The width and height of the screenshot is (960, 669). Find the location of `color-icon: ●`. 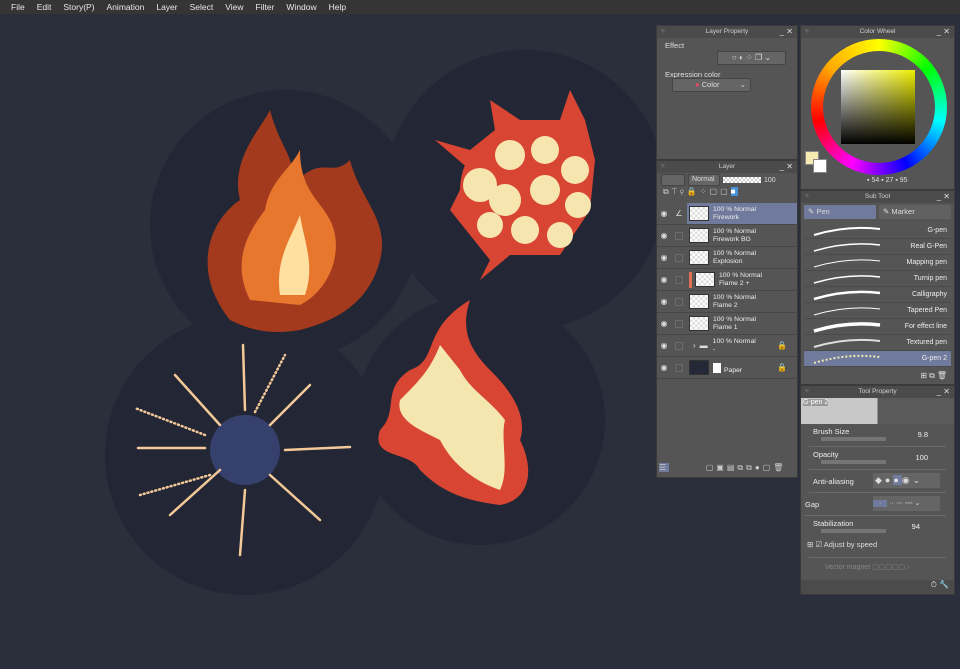

color-icon: ● is located at coordinates (697, 84).